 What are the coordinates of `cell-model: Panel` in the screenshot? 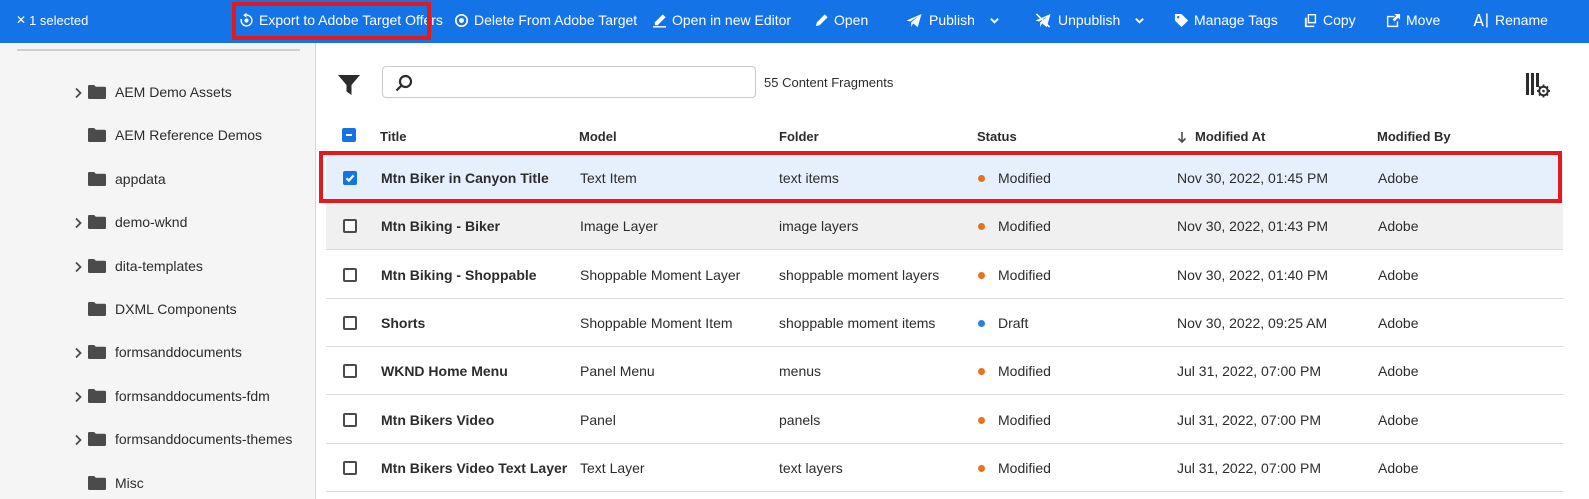 It's located at (598, 420).